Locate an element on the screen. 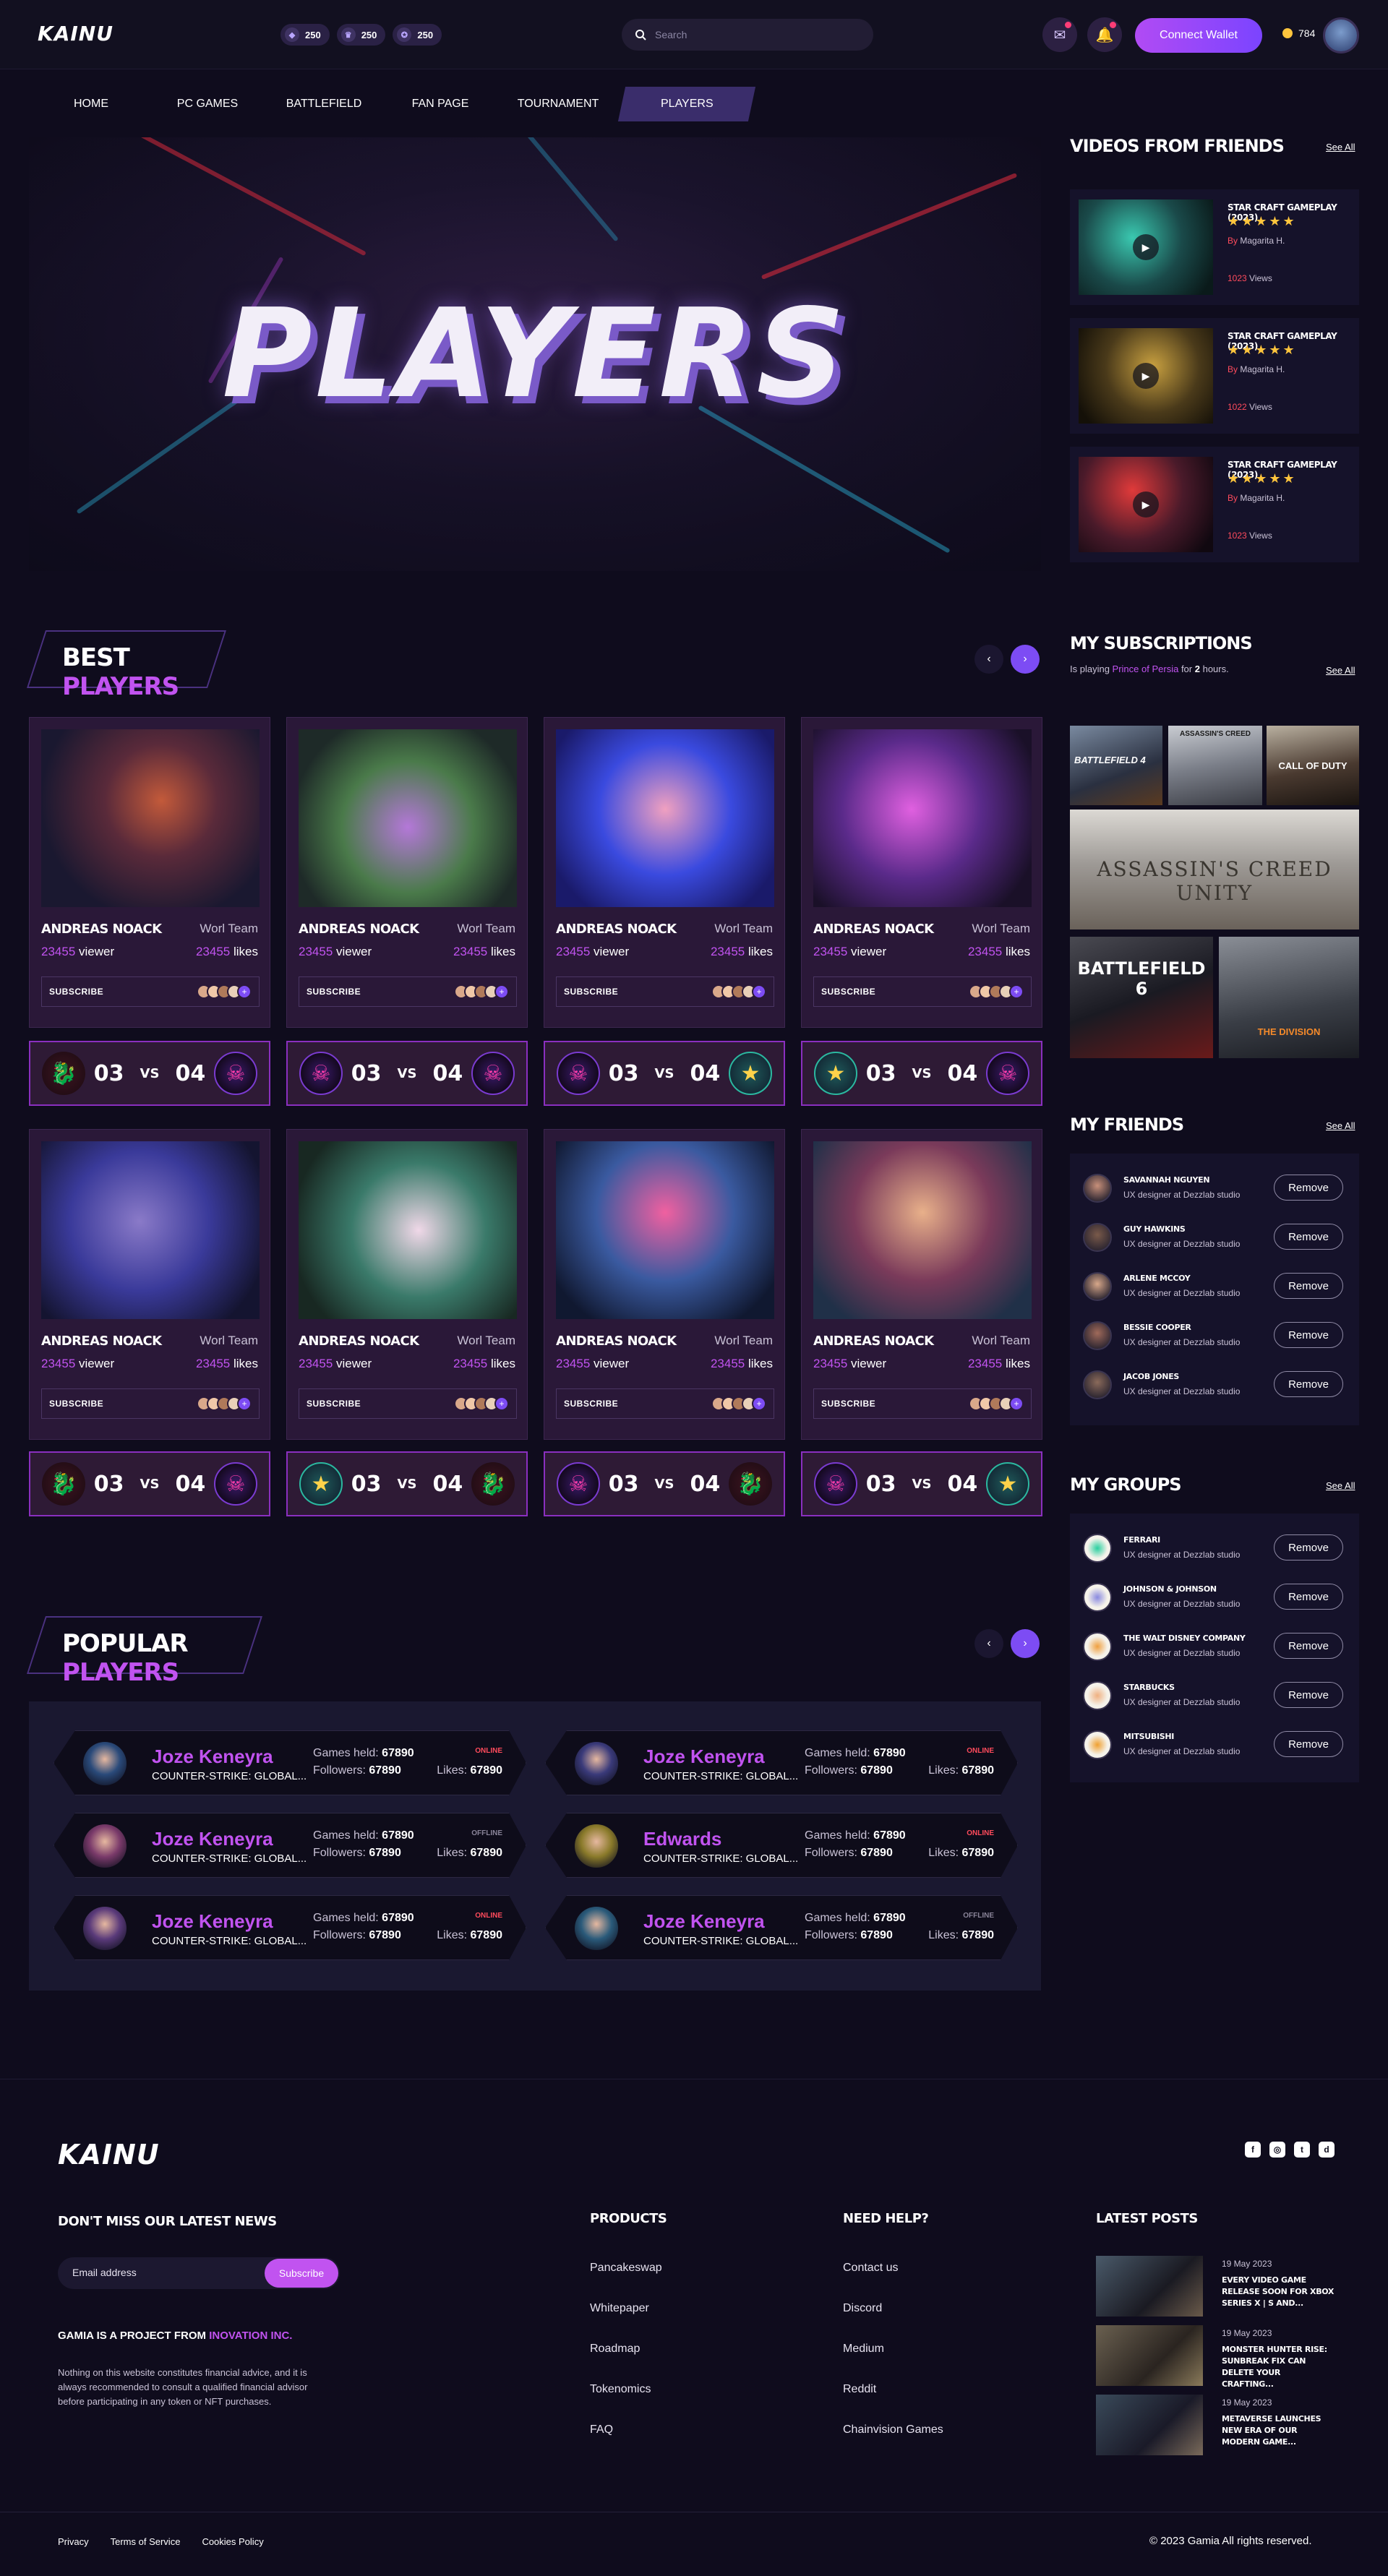  notifications-button: 🔔 is located at coordinates (1104, 35).